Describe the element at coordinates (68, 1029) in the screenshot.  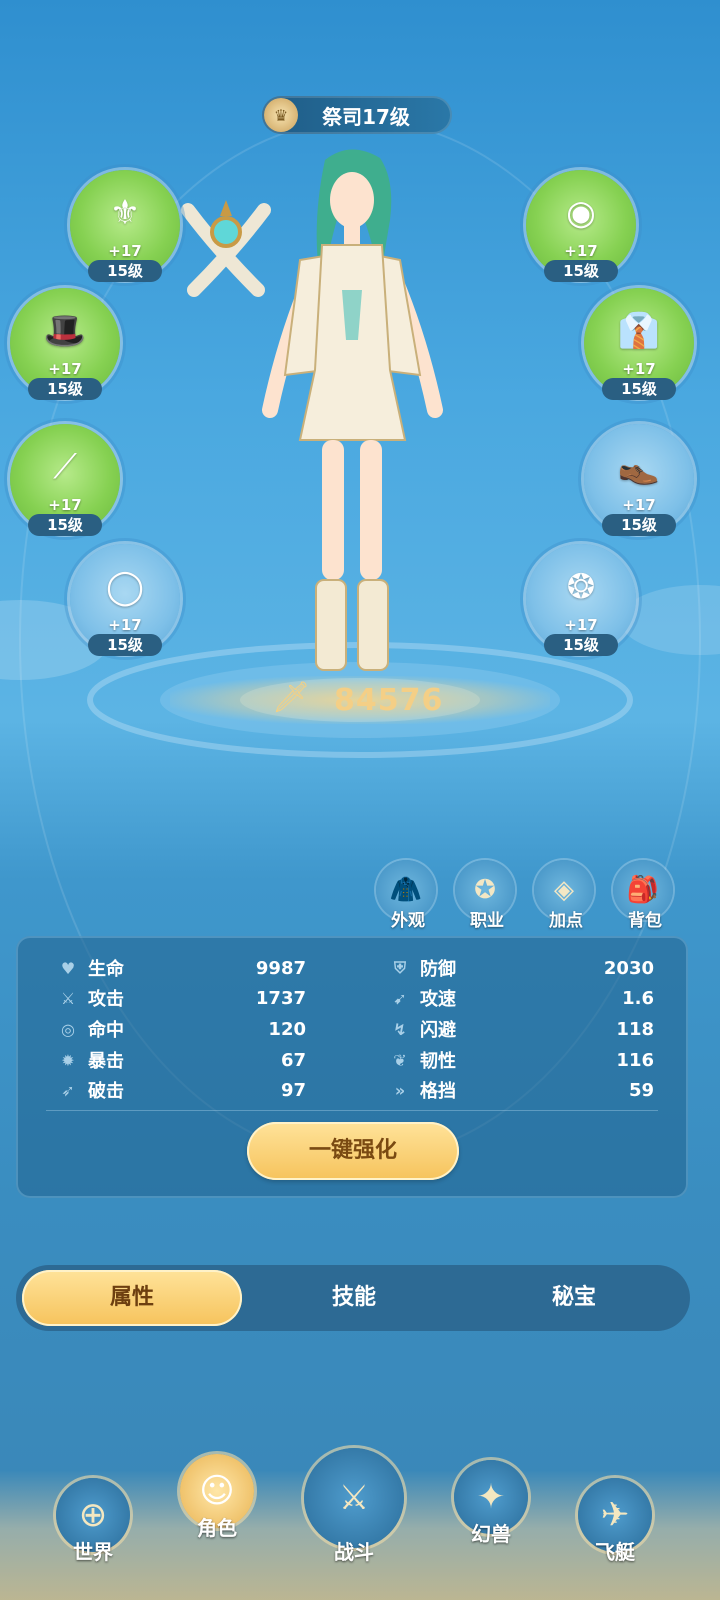
I see `target-icon: ◎` at that location.